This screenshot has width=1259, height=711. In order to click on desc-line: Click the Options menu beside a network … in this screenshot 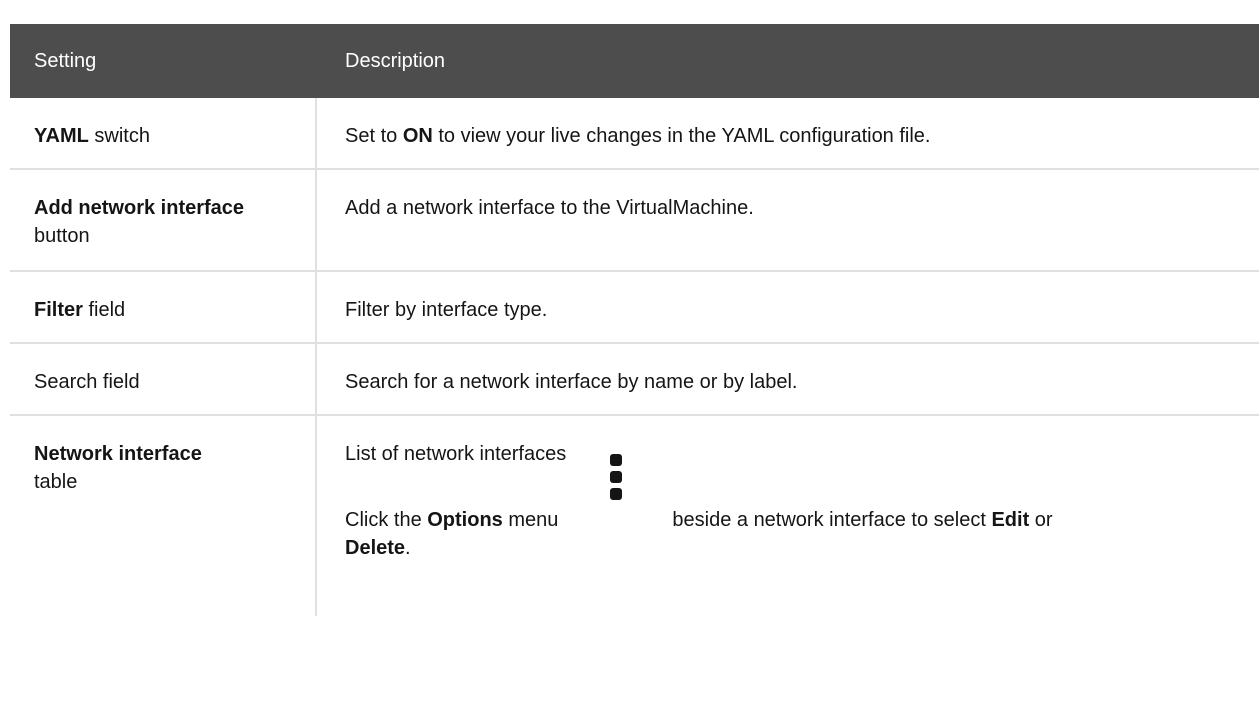, I will do `click(794, 494)`.